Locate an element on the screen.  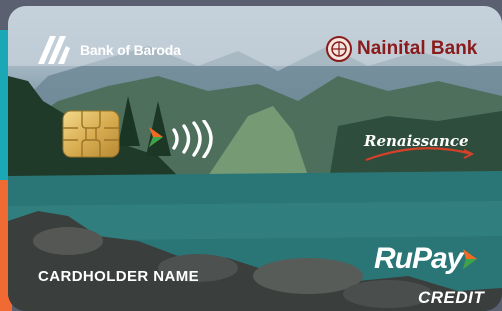
nainital-bank-logo: Nainital Bank is located at coordinates (401, 49).